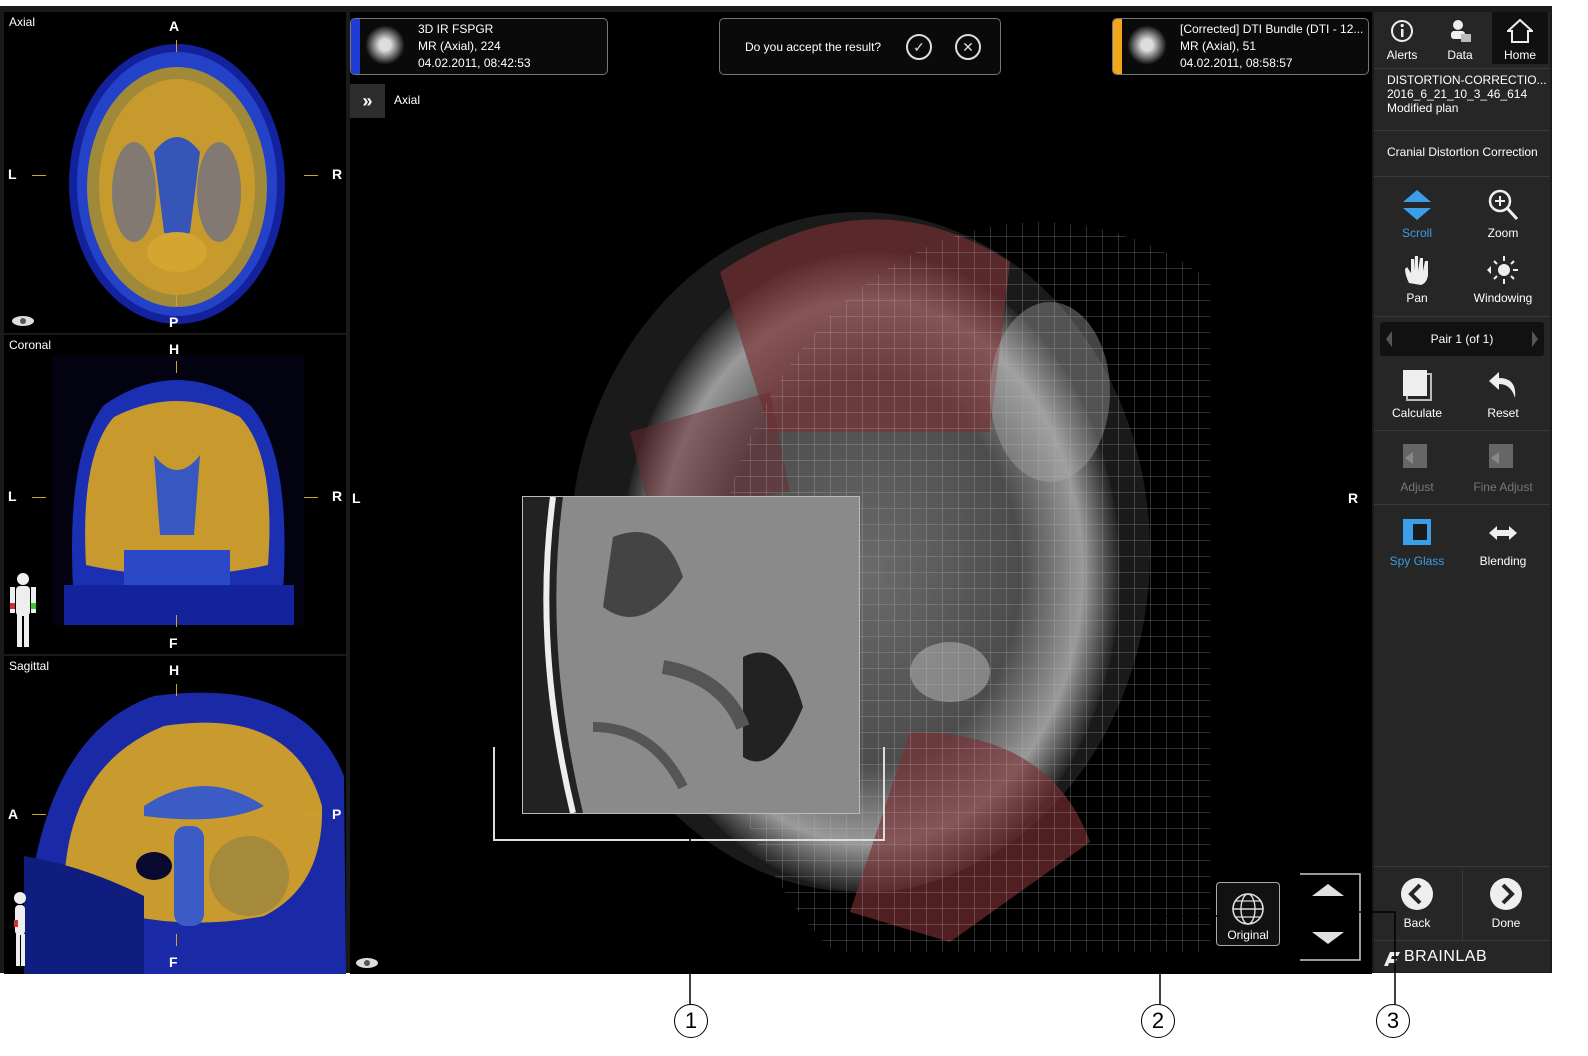 The height and width of the screenshot is (1056, 1588). What do you see at coordinates (175, 172) in the screenshot?
I see `axial-view: Axial A P L R` at bounding box center [175, 172].